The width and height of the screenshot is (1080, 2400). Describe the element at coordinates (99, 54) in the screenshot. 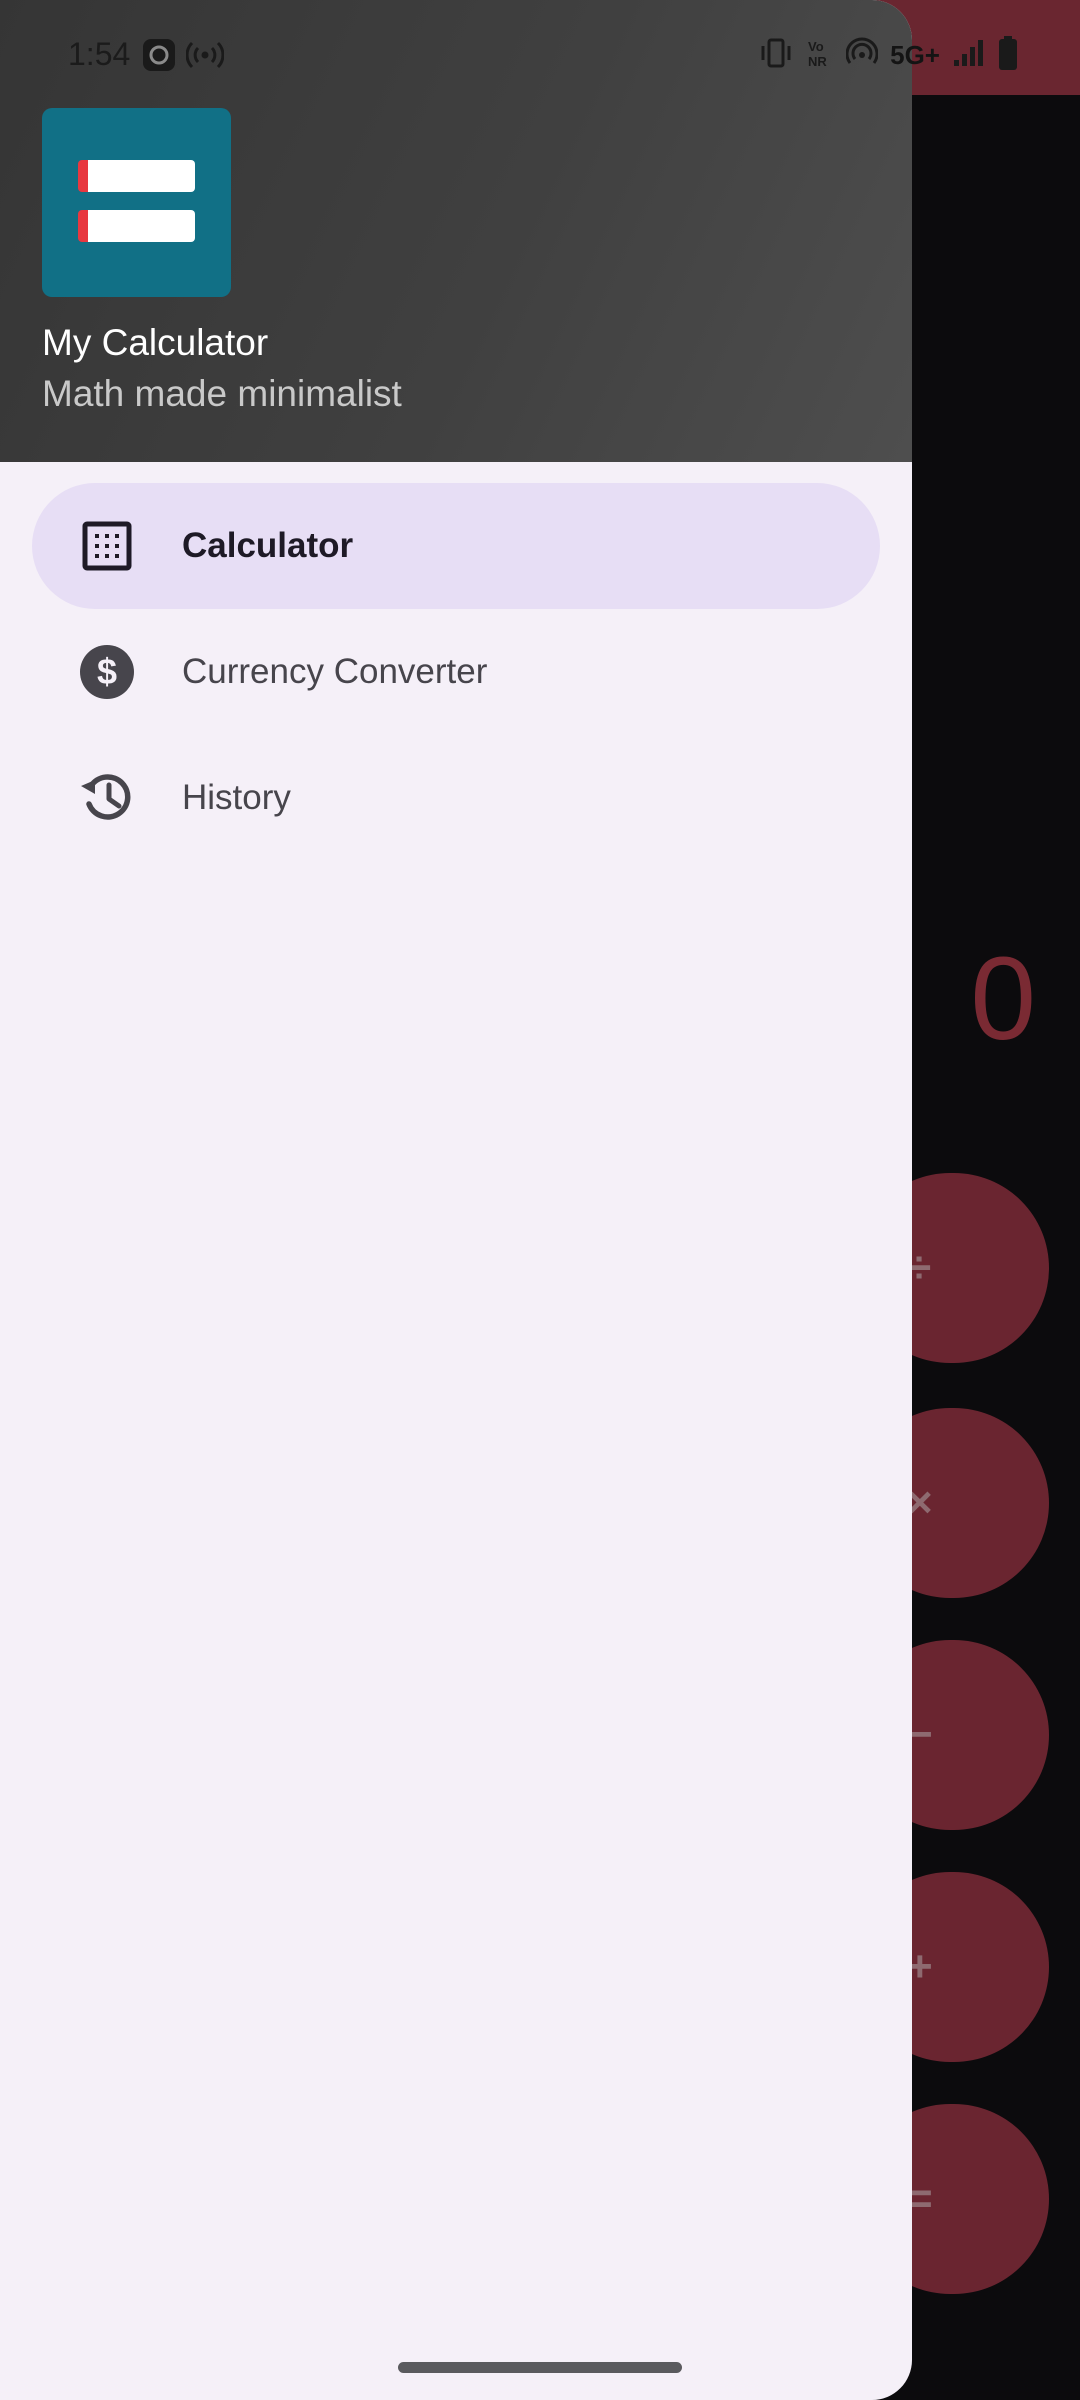

I see `status-time: 1:54` at that location.